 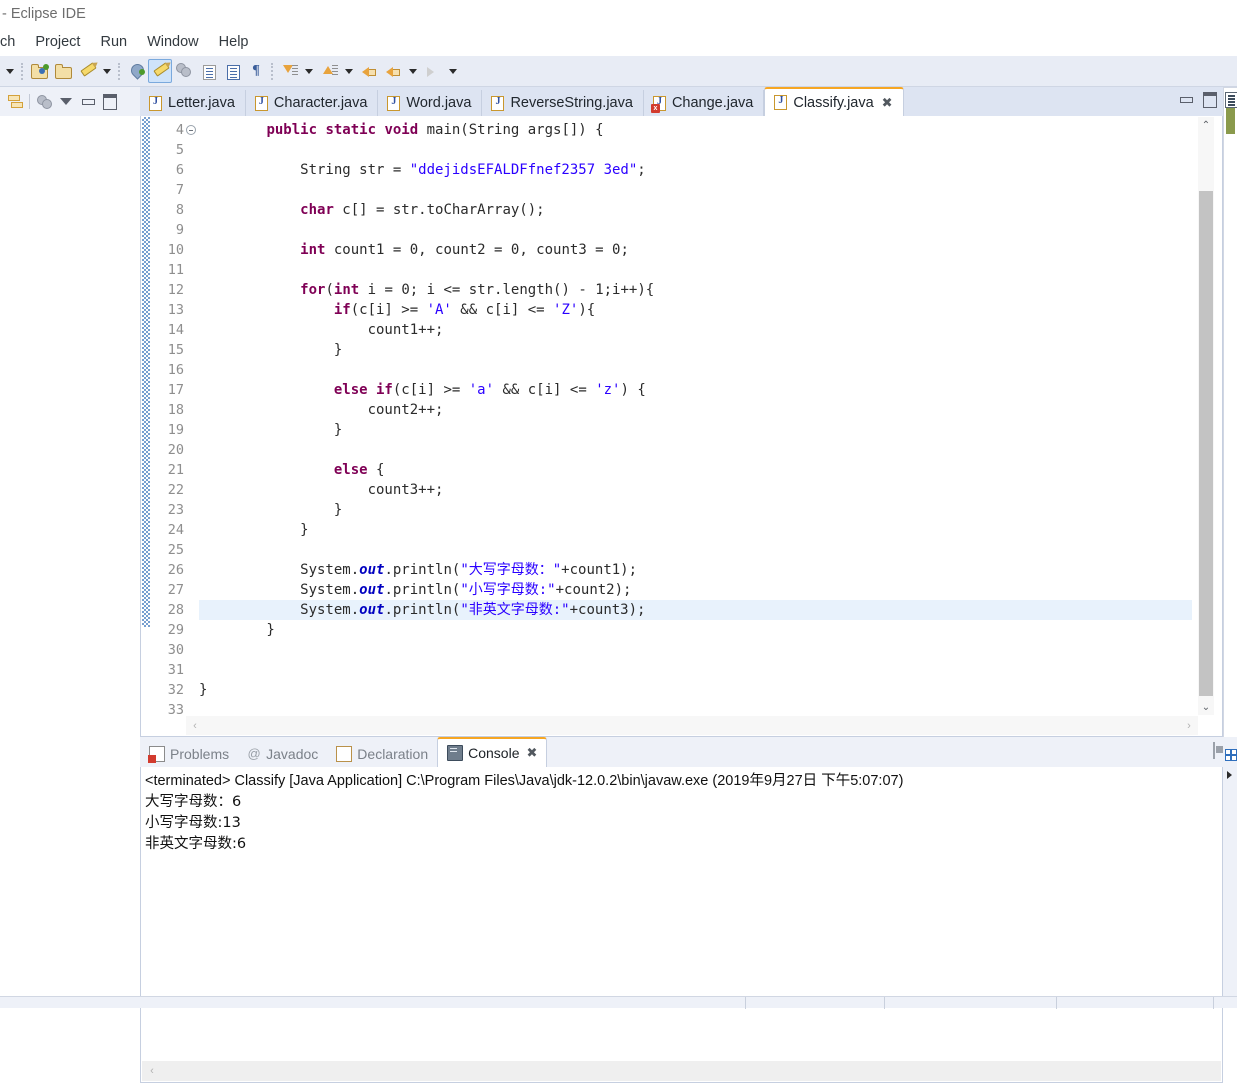 I want to click on menu-item-help: Help, so click(x=234, y=42).